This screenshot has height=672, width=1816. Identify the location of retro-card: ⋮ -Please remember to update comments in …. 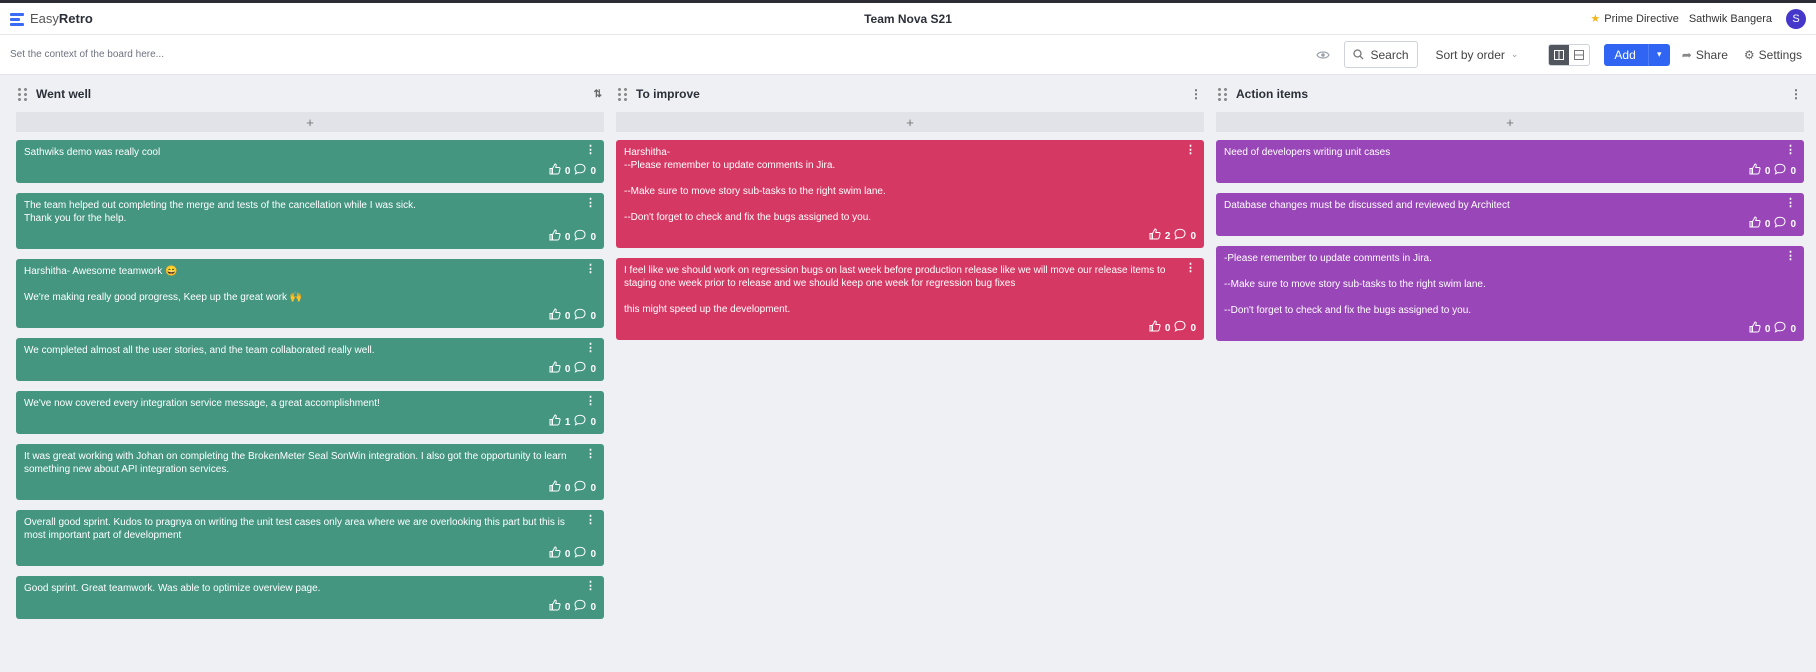
(1510, 293).